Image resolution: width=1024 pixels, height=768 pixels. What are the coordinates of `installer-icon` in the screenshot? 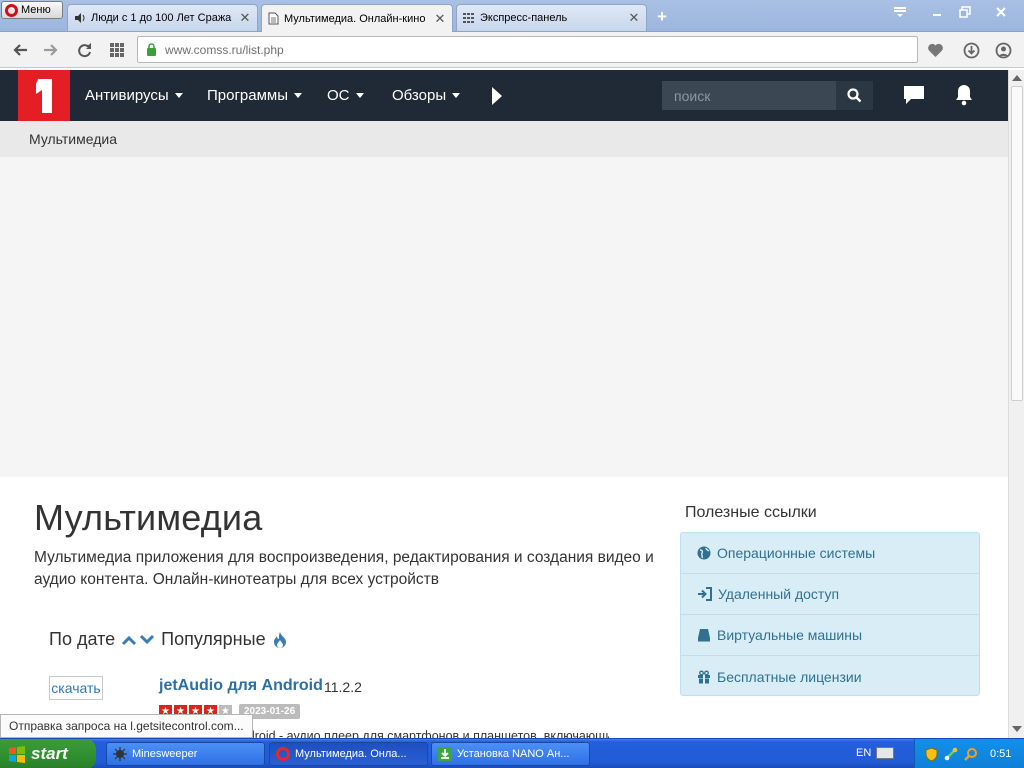 It's located at (445, 754).